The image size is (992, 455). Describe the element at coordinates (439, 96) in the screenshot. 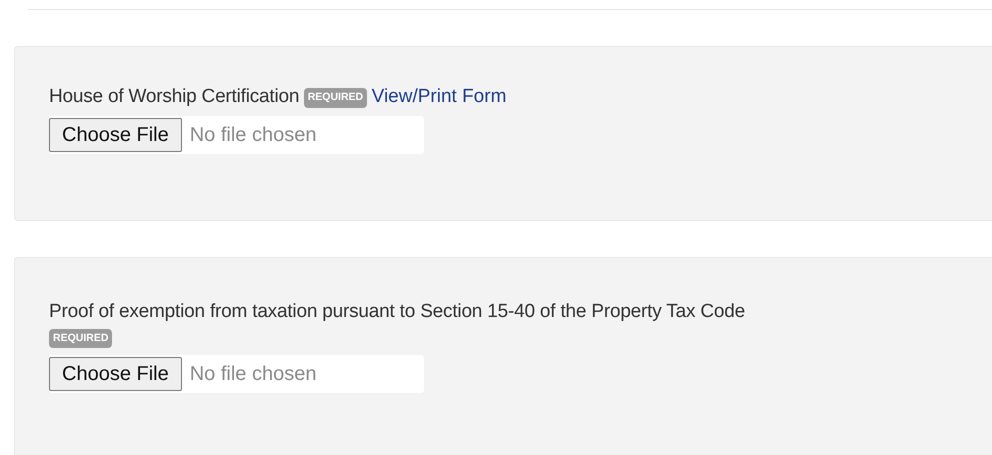

I see `view-print-link: View/Print Form` at that location.